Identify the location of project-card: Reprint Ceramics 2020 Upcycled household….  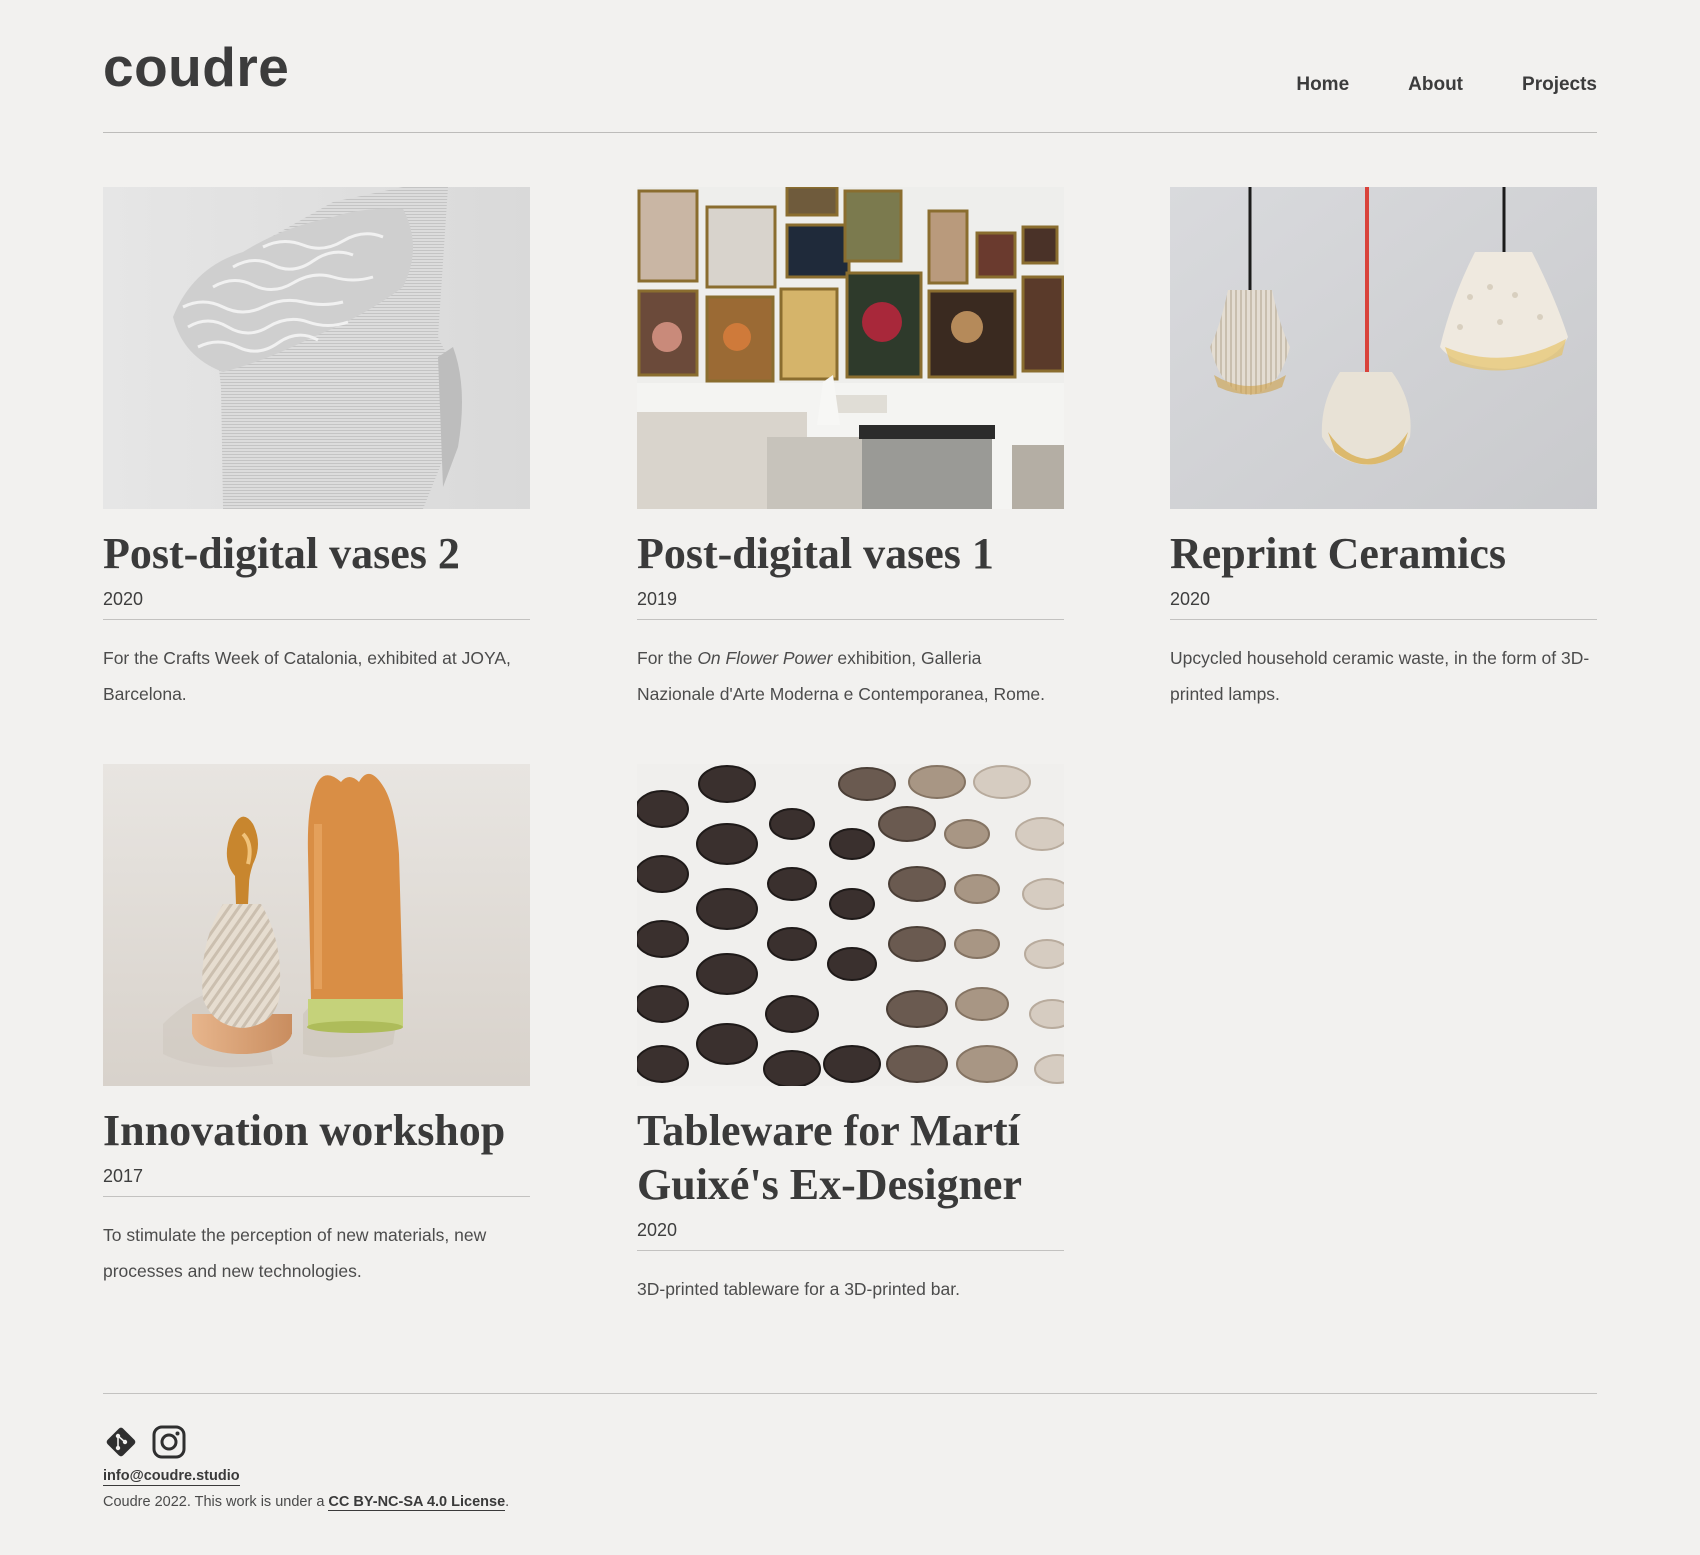
(1383, 449).